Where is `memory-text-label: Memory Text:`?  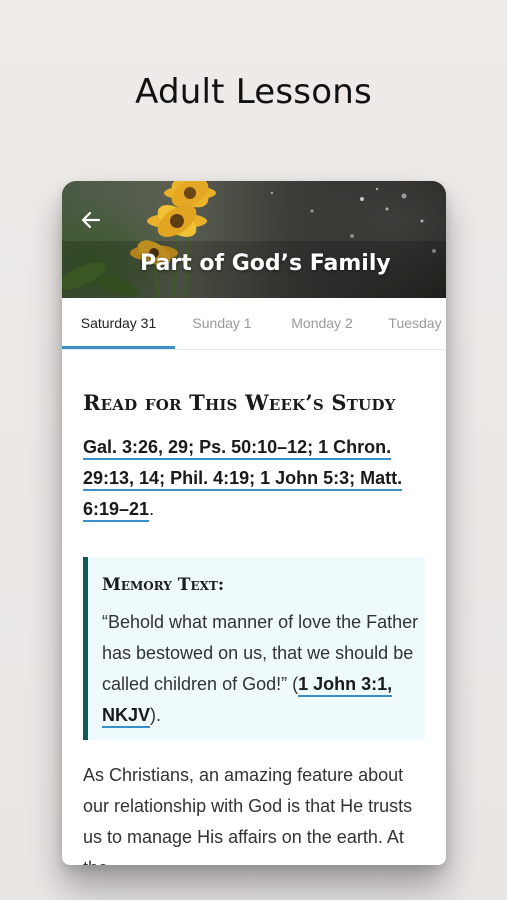 memory-text-label: Memory Text: is located at coordinates (163, 585).